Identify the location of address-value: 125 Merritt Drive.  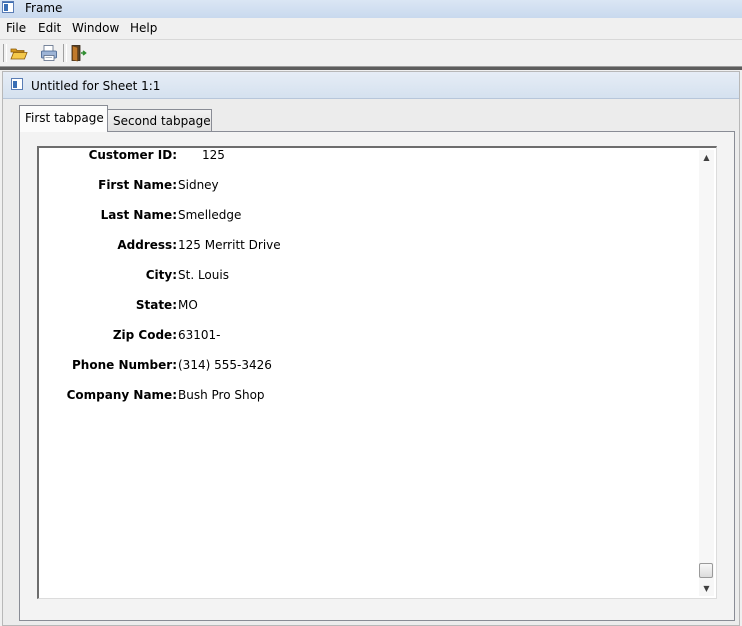
(229, 245).